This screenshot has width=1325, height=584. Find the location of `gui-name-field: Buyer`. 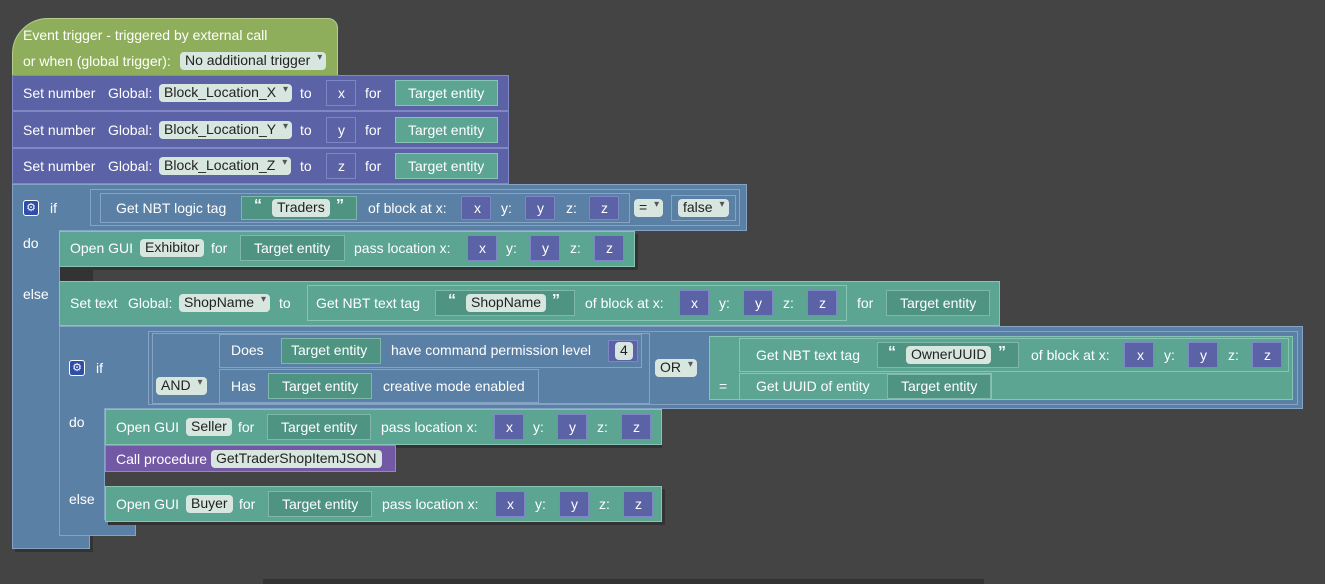

gui-name-field: Buyer is located at coordinates (209, 504).